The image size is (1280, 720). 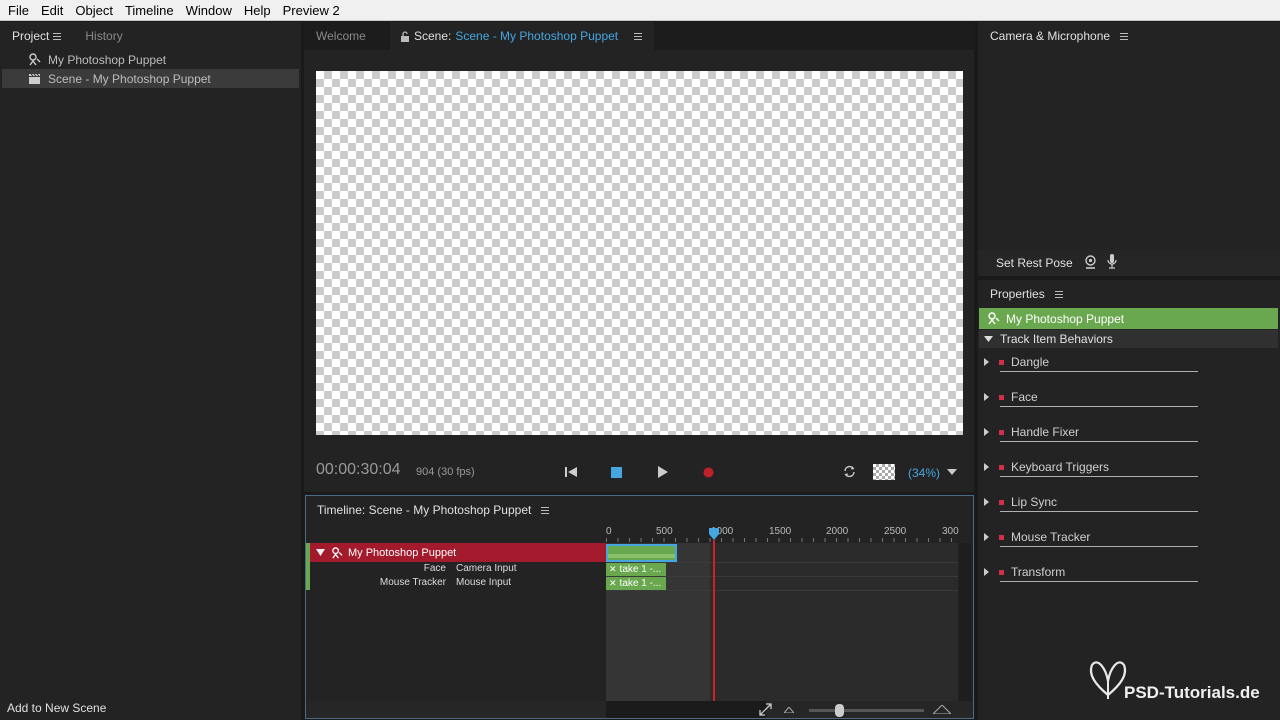 What do you see at coordinates (571, 472) in the screenshot?
I see `go-to-start-icon` at bounding box center [571, 472].